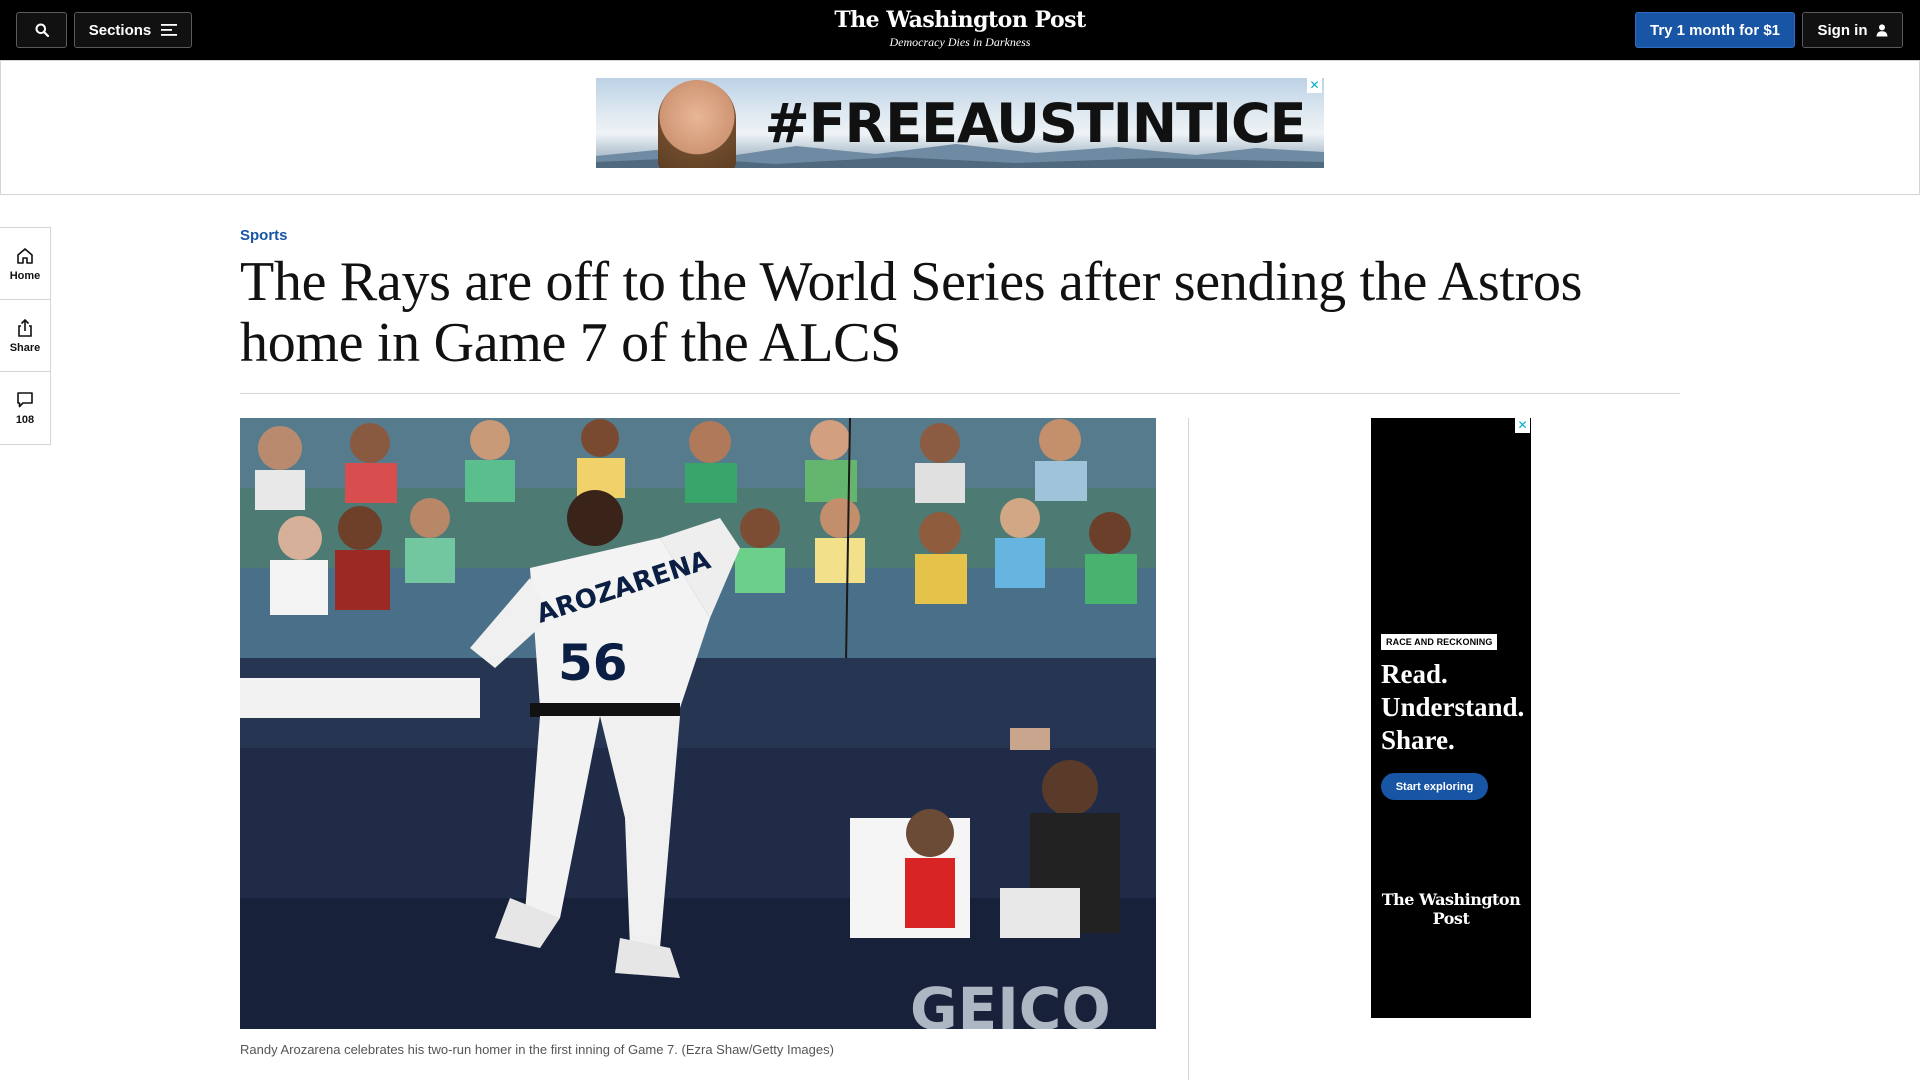 This screenshot has height=1080, width=1920. Describe the element at coordinates (960, 20) in the screenshot. I see `site-logo: The Washington Post` at that location.